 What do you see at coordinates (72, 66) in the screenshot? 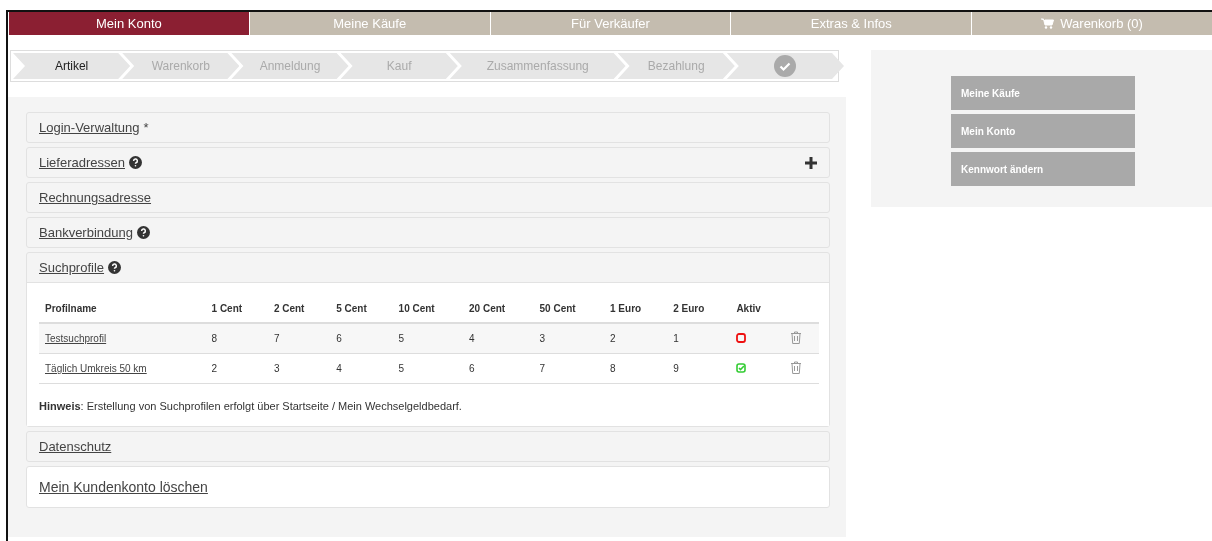
I see `progress-step: Artikel` at bounding box center [72, 66].